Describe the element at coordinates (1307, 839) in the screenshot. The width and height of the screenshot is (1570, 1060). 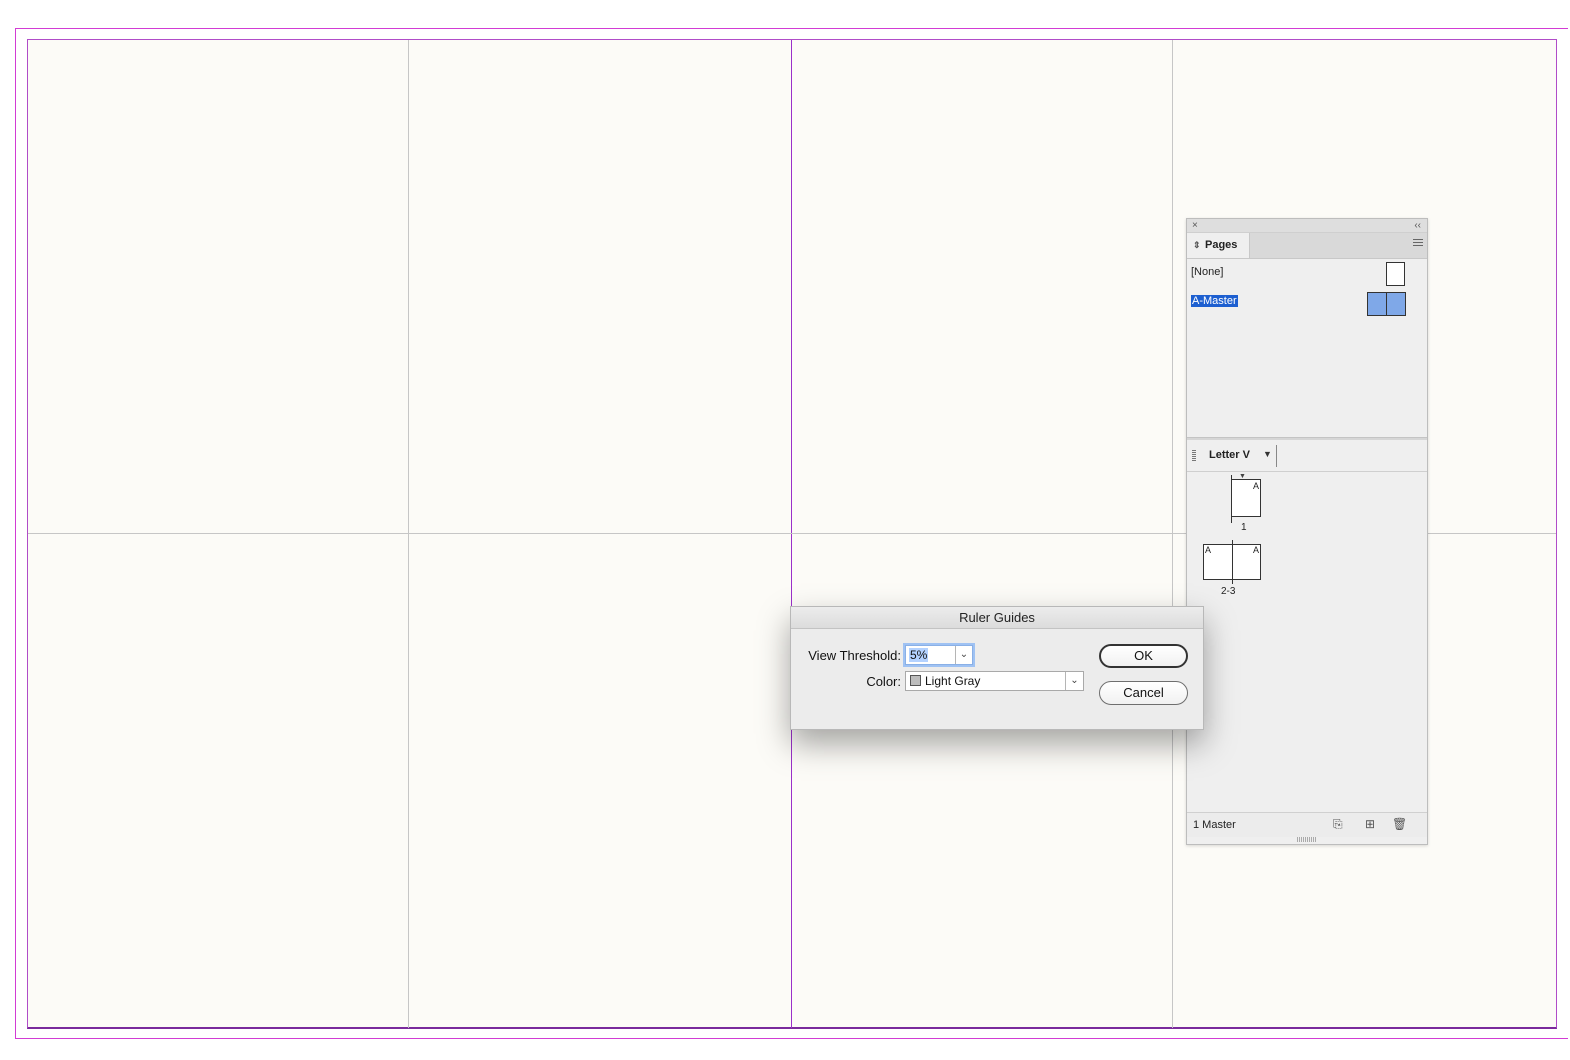
I see `resize-grip-icon` at that location.